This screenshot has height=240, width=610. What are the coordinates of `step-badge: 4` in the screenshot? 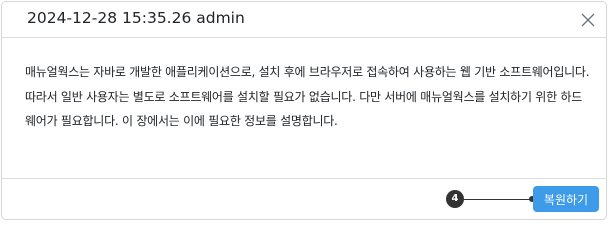 It's located at (455, 199).